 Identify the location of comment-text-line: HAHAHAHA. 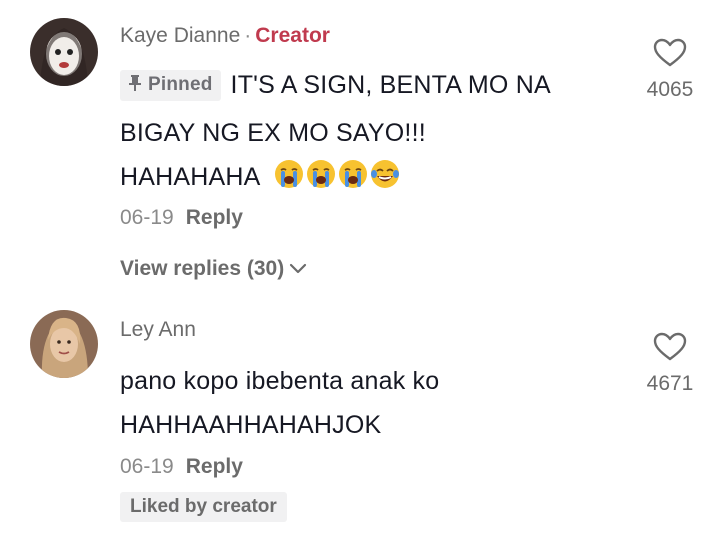
(260, 175).